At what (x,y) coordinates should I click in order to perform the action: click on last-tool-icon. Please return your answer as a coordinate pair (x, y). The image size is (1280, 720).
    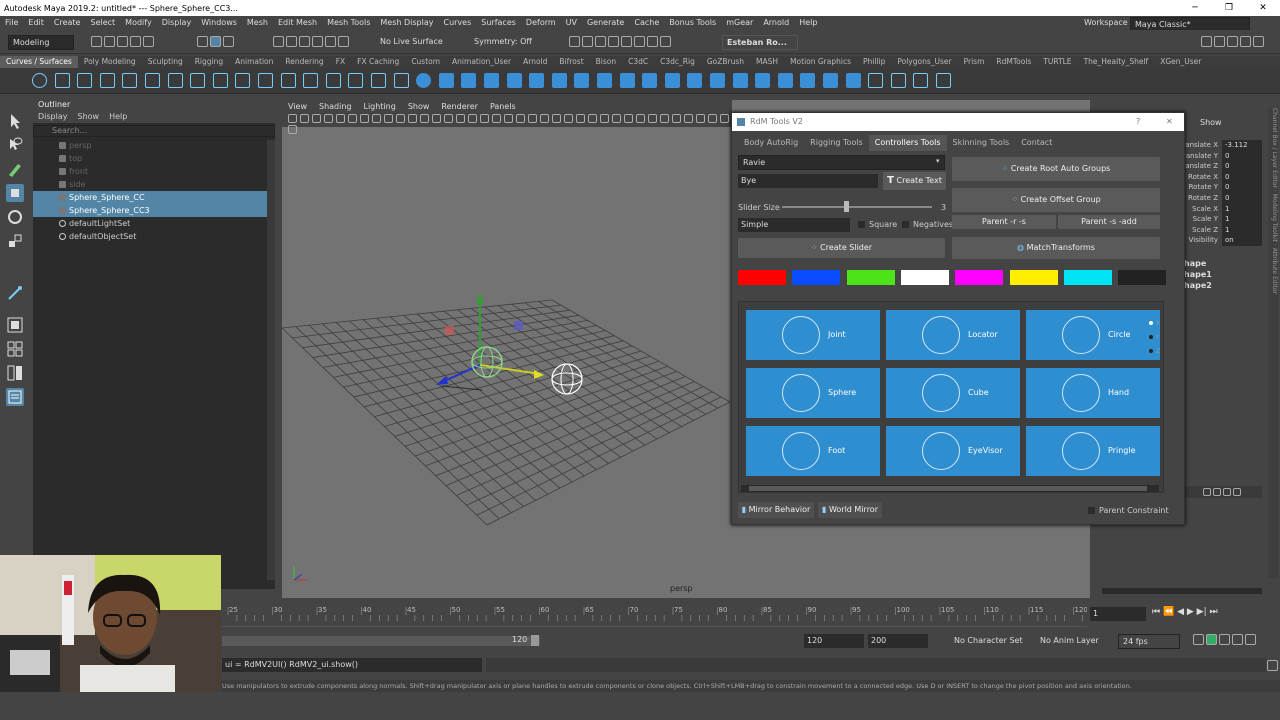
    Looking at the image, I should click on (15, 293).